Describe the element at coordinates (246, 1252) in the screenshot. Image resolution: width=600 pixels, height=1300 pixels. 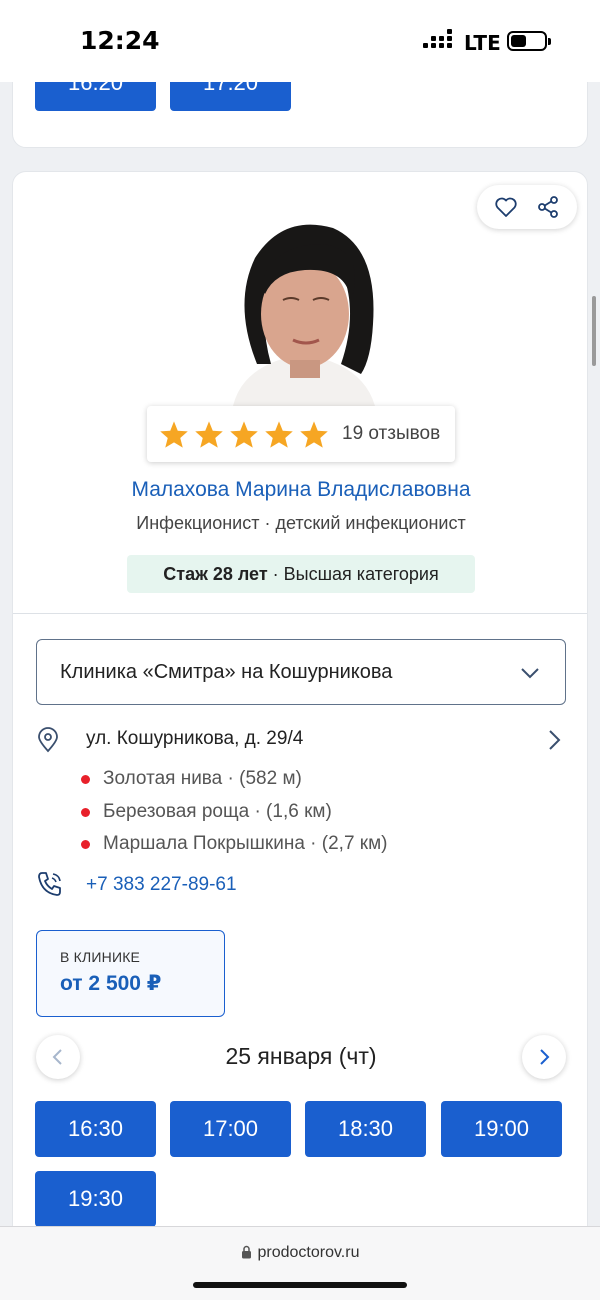
I see `lock-icon` at that location.